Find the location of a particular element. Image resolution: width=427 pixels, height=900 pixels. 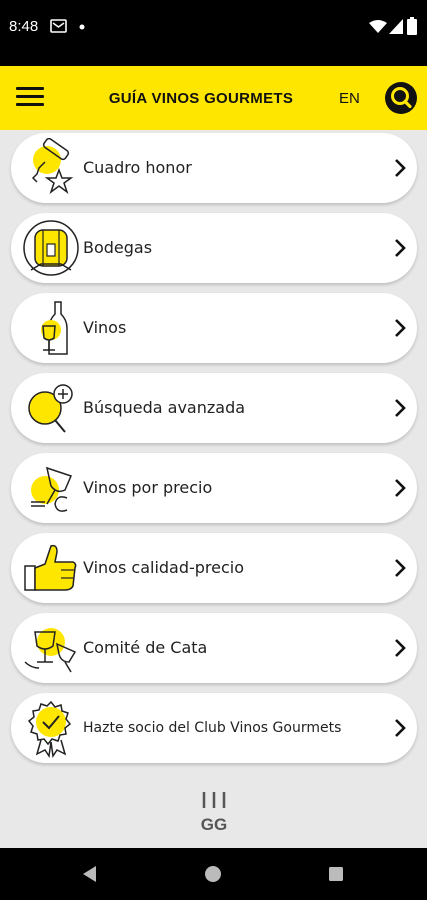

app-title: GUÍA VINOS GOURMETS is located at coordinates (201, 98).